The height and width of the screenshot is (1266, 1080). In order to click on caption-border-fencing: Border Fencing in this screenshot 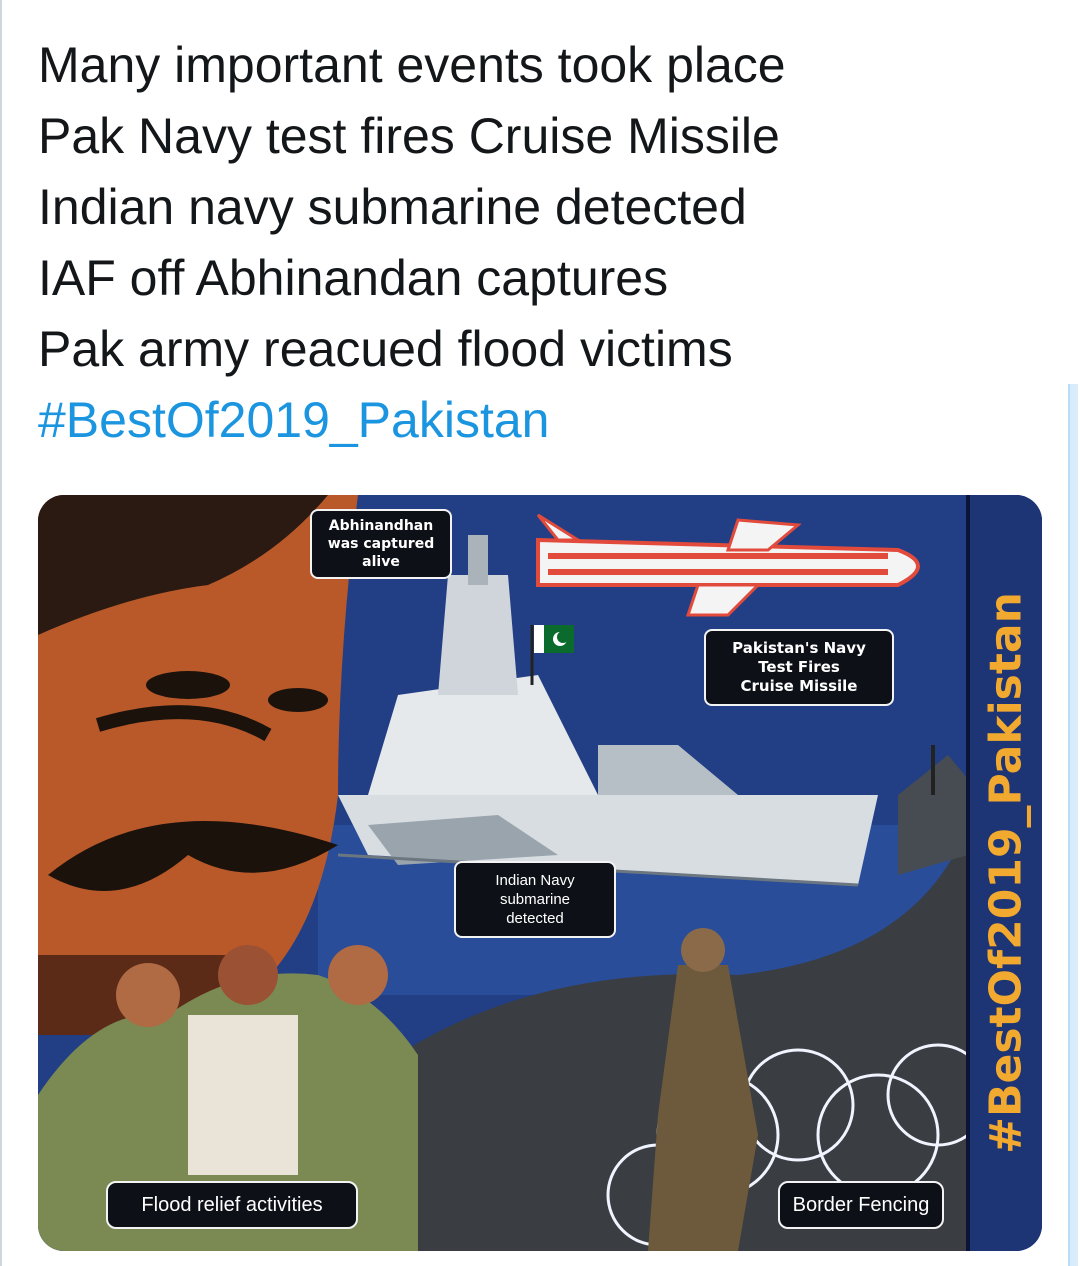, I will do `click(861, 1205)`.